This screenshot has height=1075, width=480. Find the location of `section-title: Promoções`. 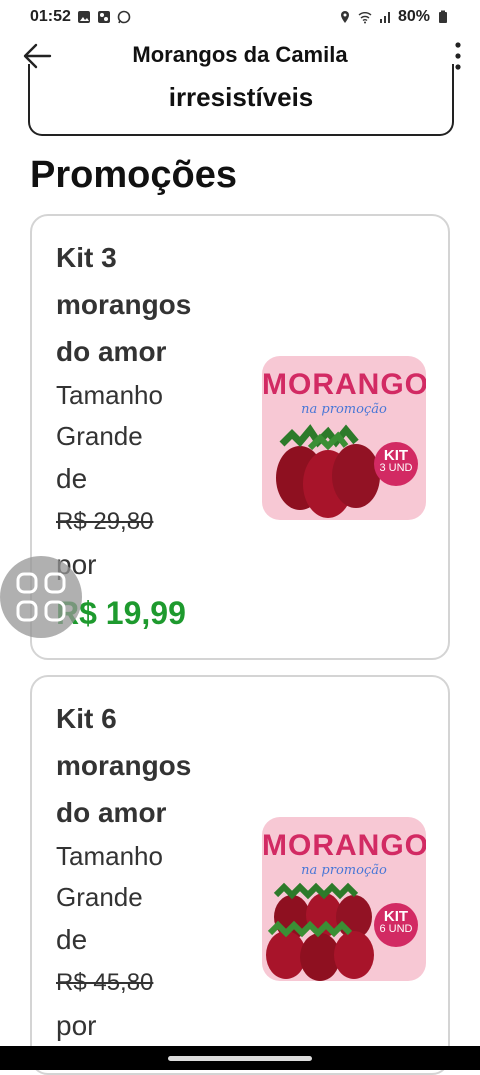

section-title: Promoções is located at coordinates (133, 175).